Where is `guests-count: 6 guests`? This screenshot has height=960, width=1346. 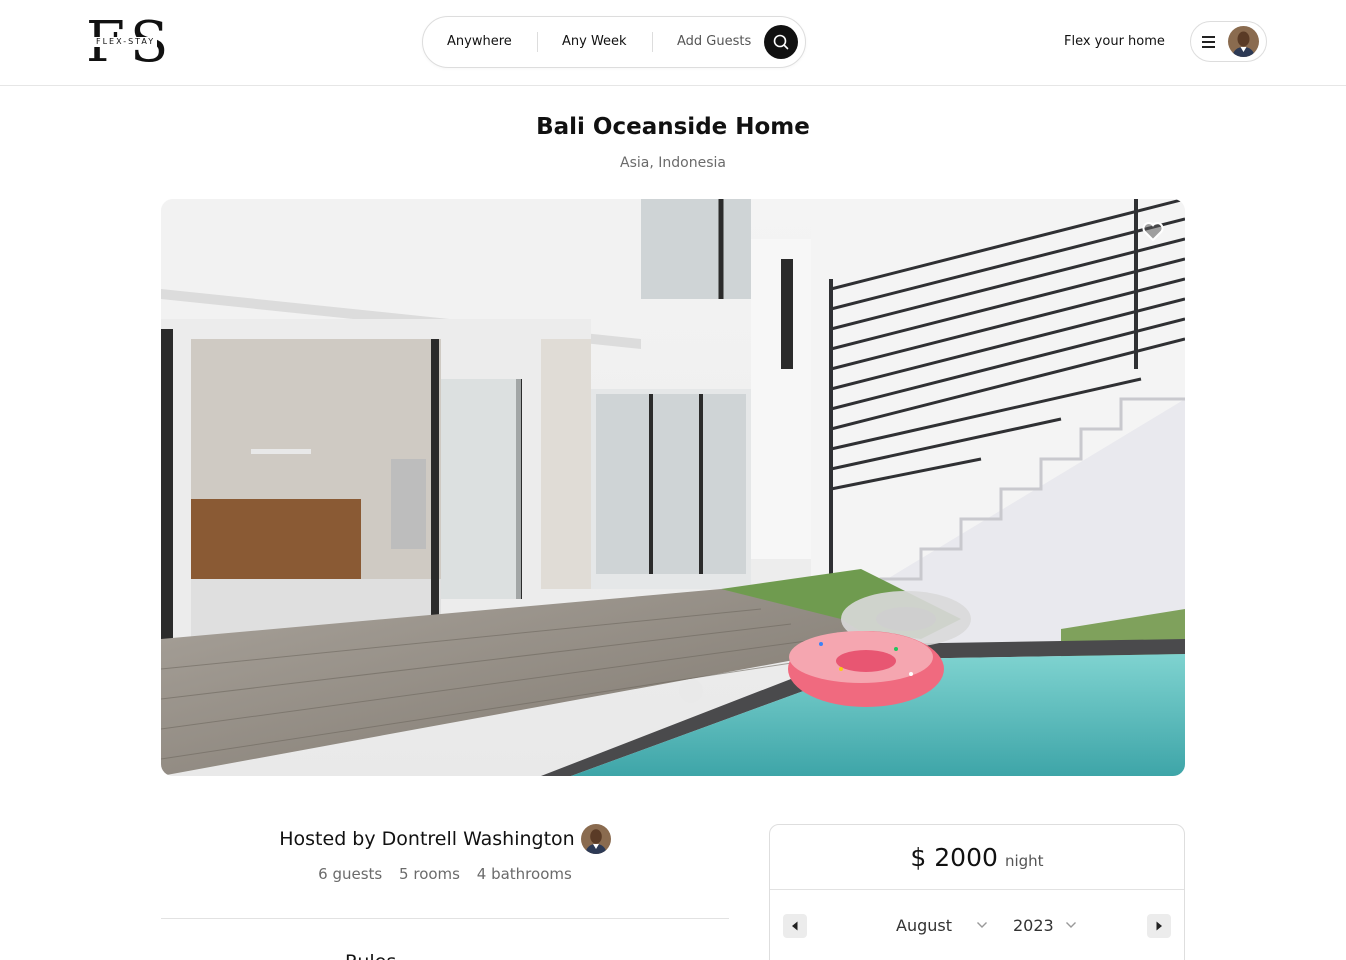 guests-count: 6 guests is located at coordinates (350, 874).